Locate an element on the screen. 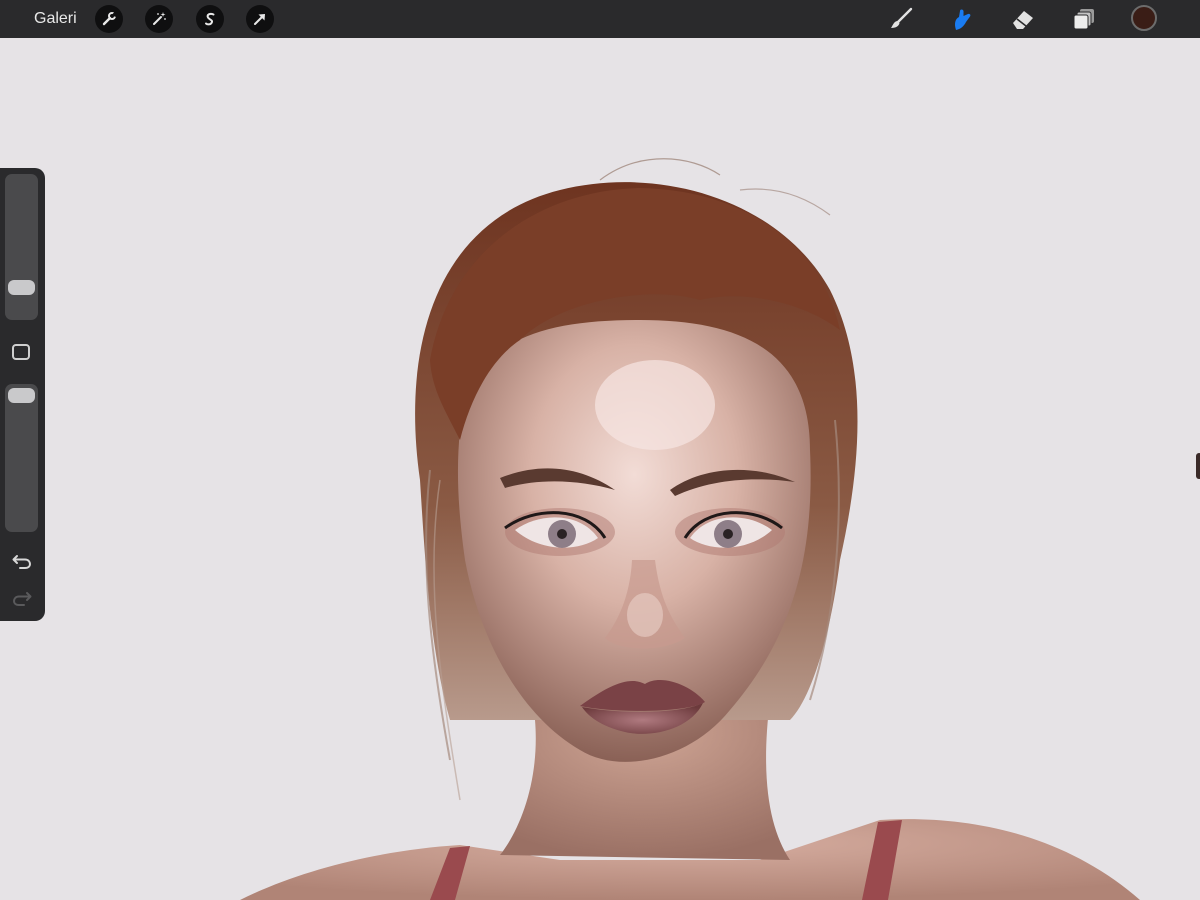  left-sidebar is located at coordinates (22, 394).